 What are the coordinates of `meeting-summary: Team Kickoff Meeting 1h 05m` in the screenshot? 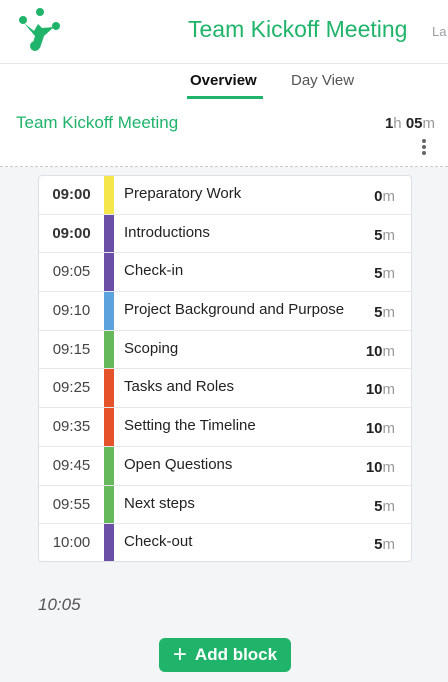 It's located at (224, 134).